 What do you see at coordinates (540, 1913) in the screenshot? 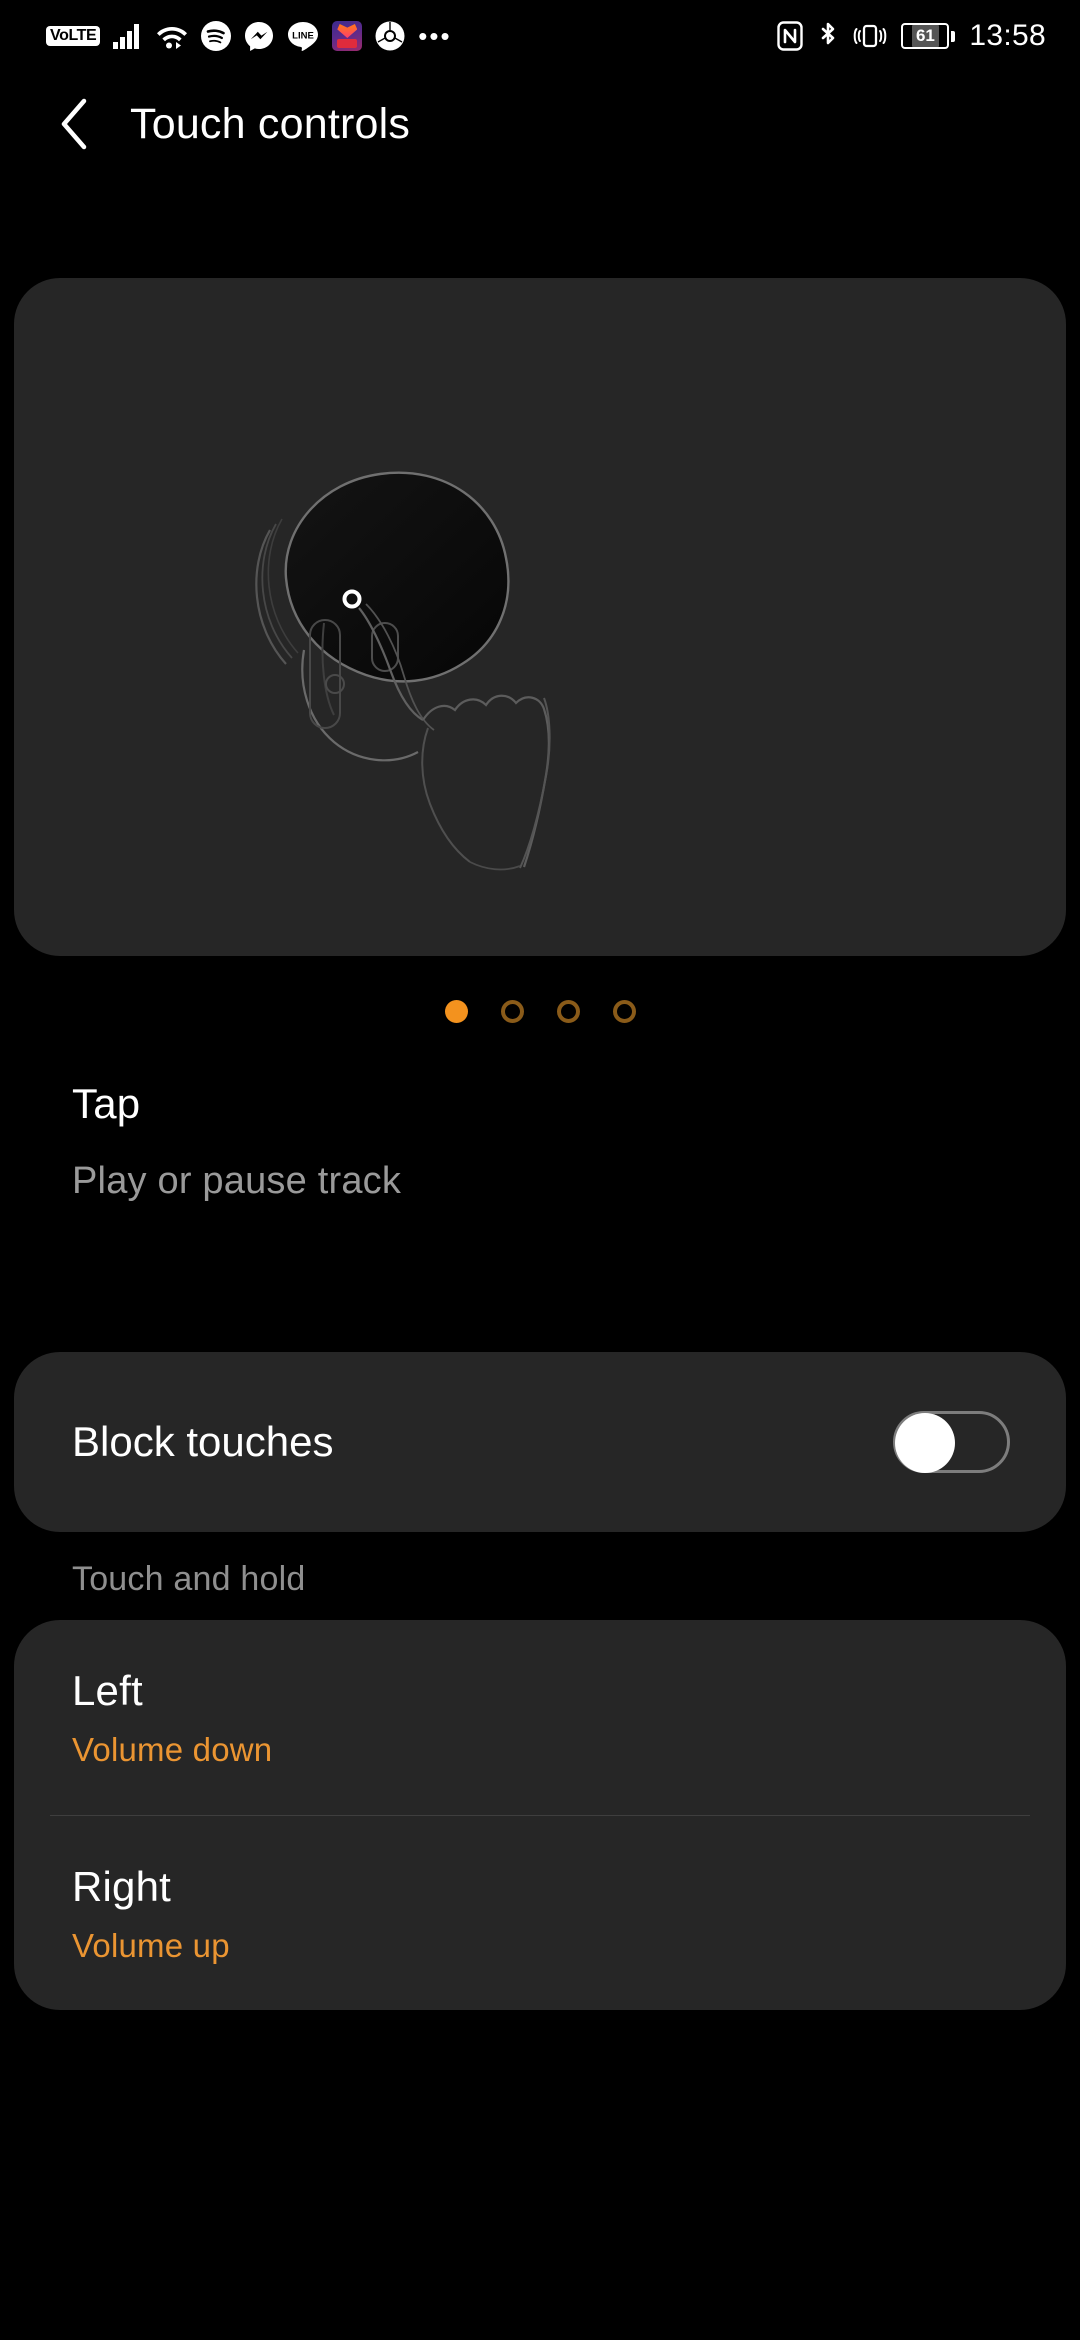
I see `touch-and-hold-right-row: Right Volume up` at bounding box center [540, 1913].